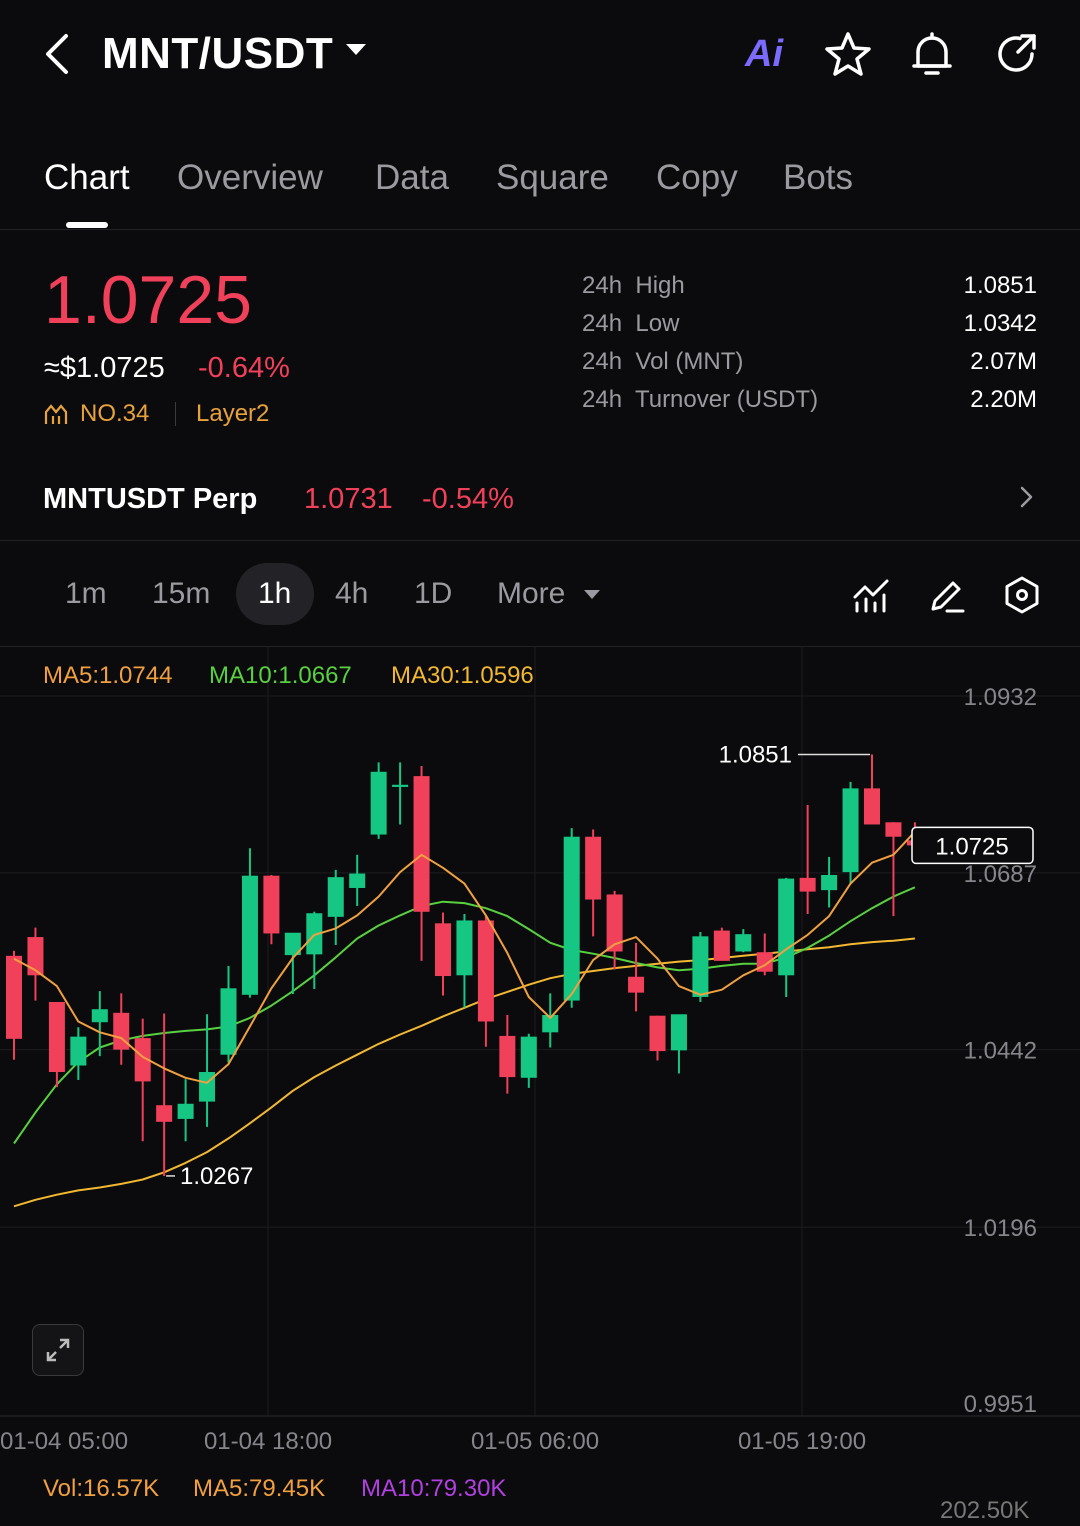 Image resolution: width=1080 pixels, height=1526 pixels. Describe the element at coordinates (531, 594) in the screenshot. I see `interval-more: More` at that location.